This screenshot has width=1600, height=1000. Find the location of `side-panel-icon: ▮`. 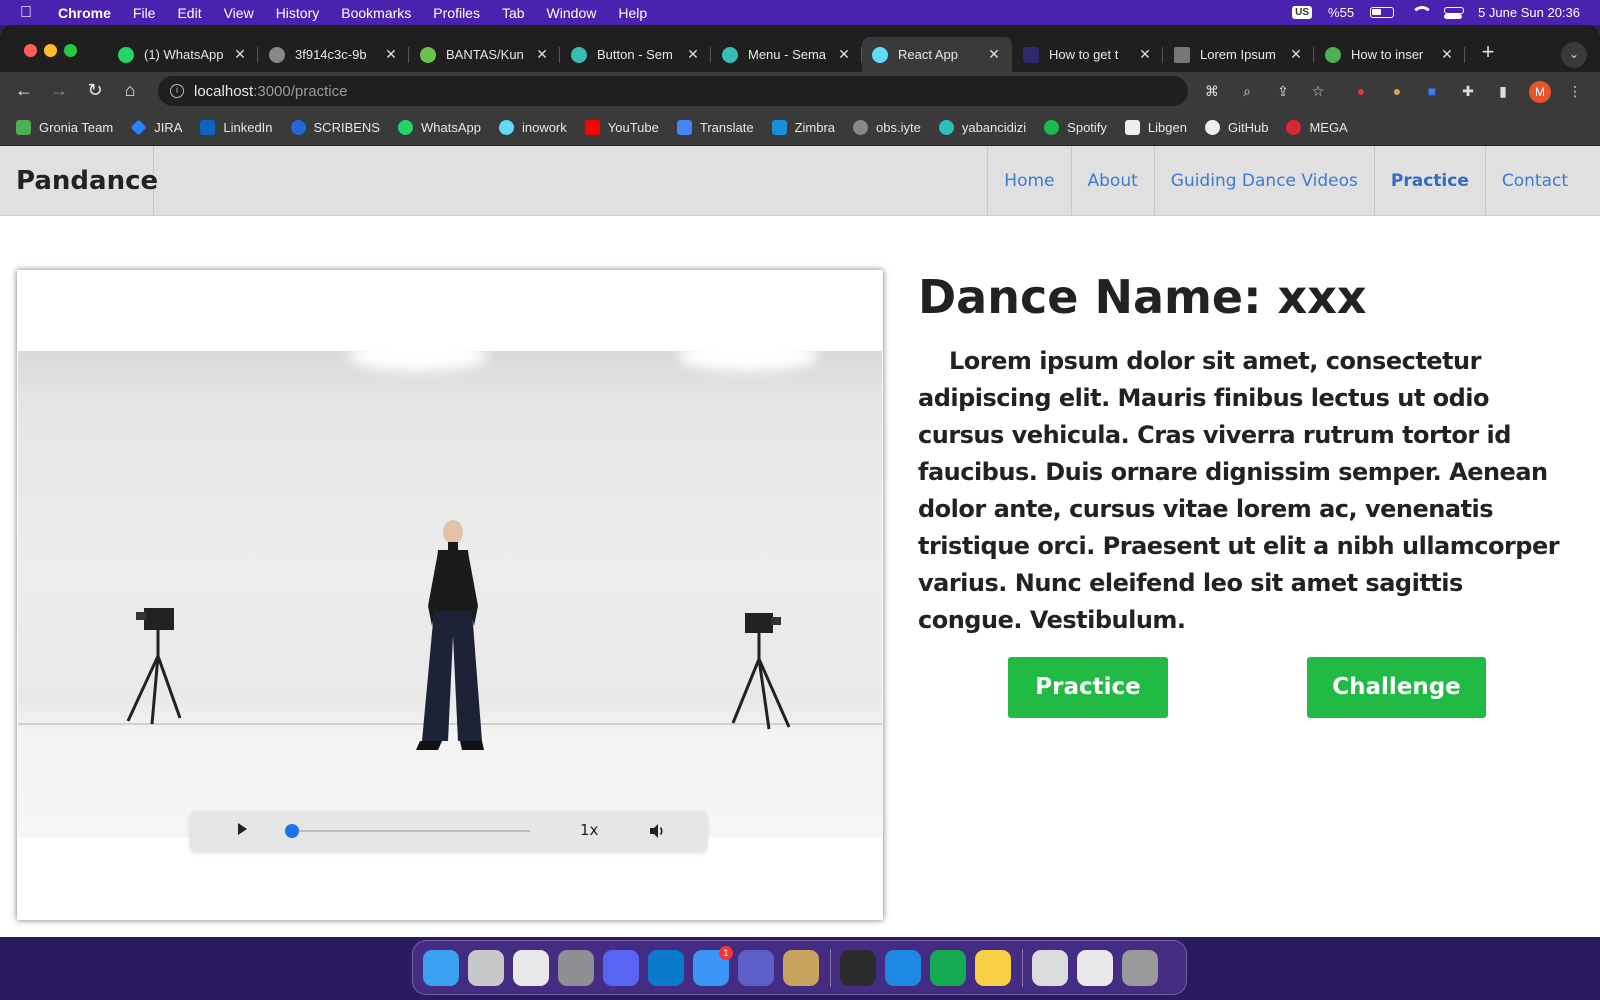

side-panel-icon: ▮ is located at coordinates (1503, 91).